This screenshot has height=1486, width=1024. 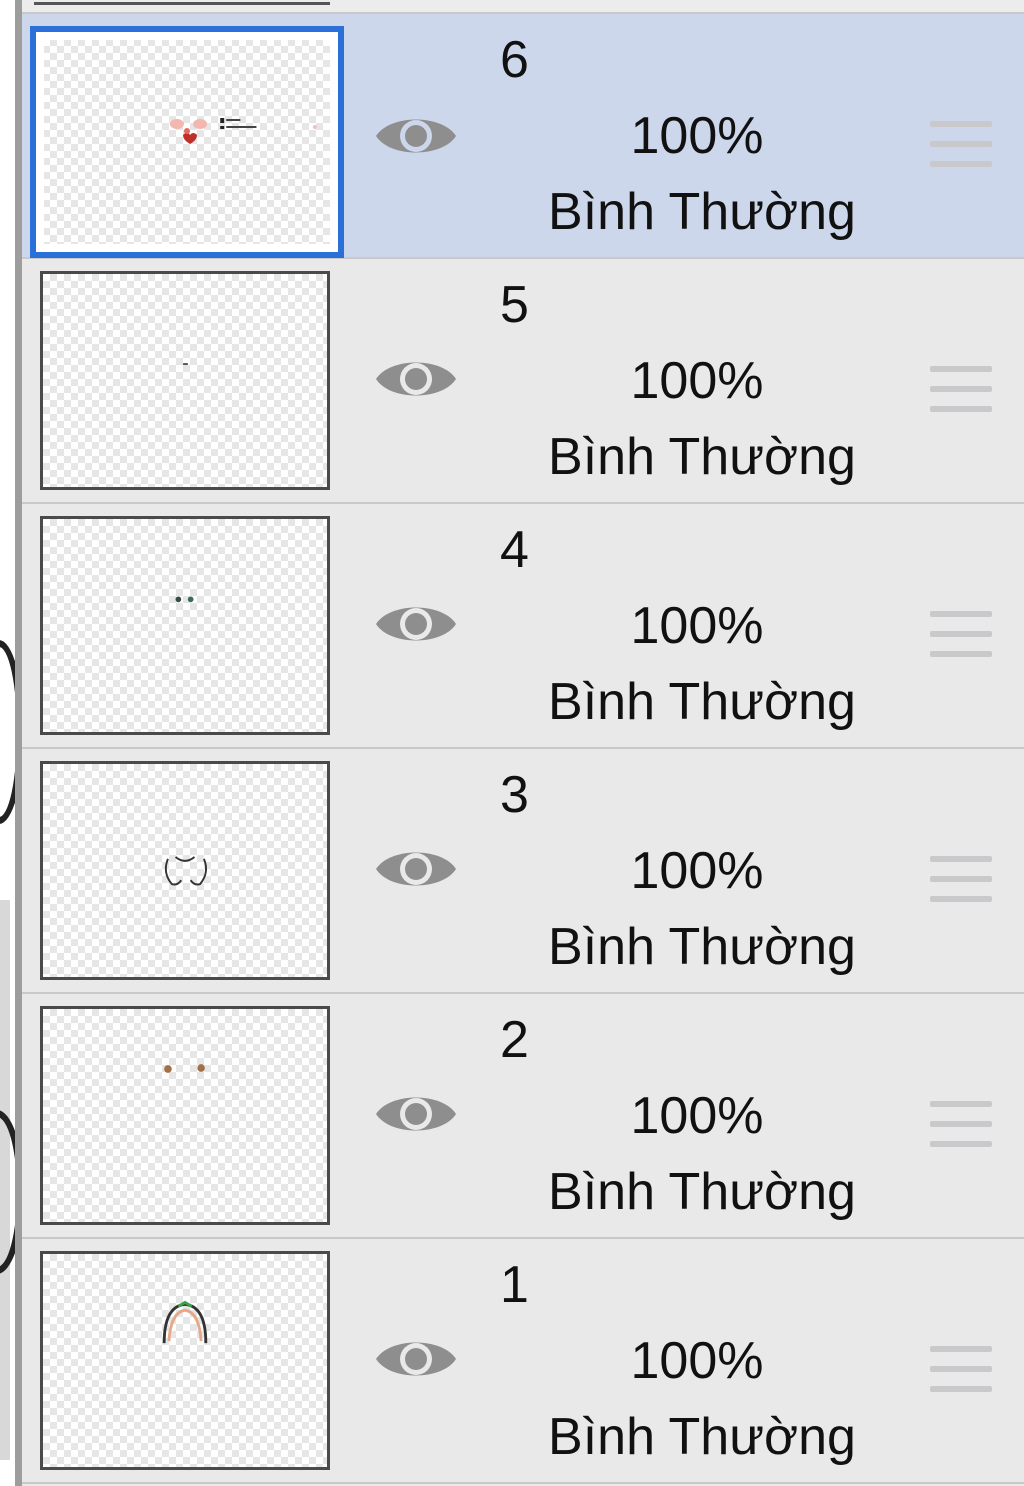 I want to click on layer-name: 1, so click(x=514, y=1285).